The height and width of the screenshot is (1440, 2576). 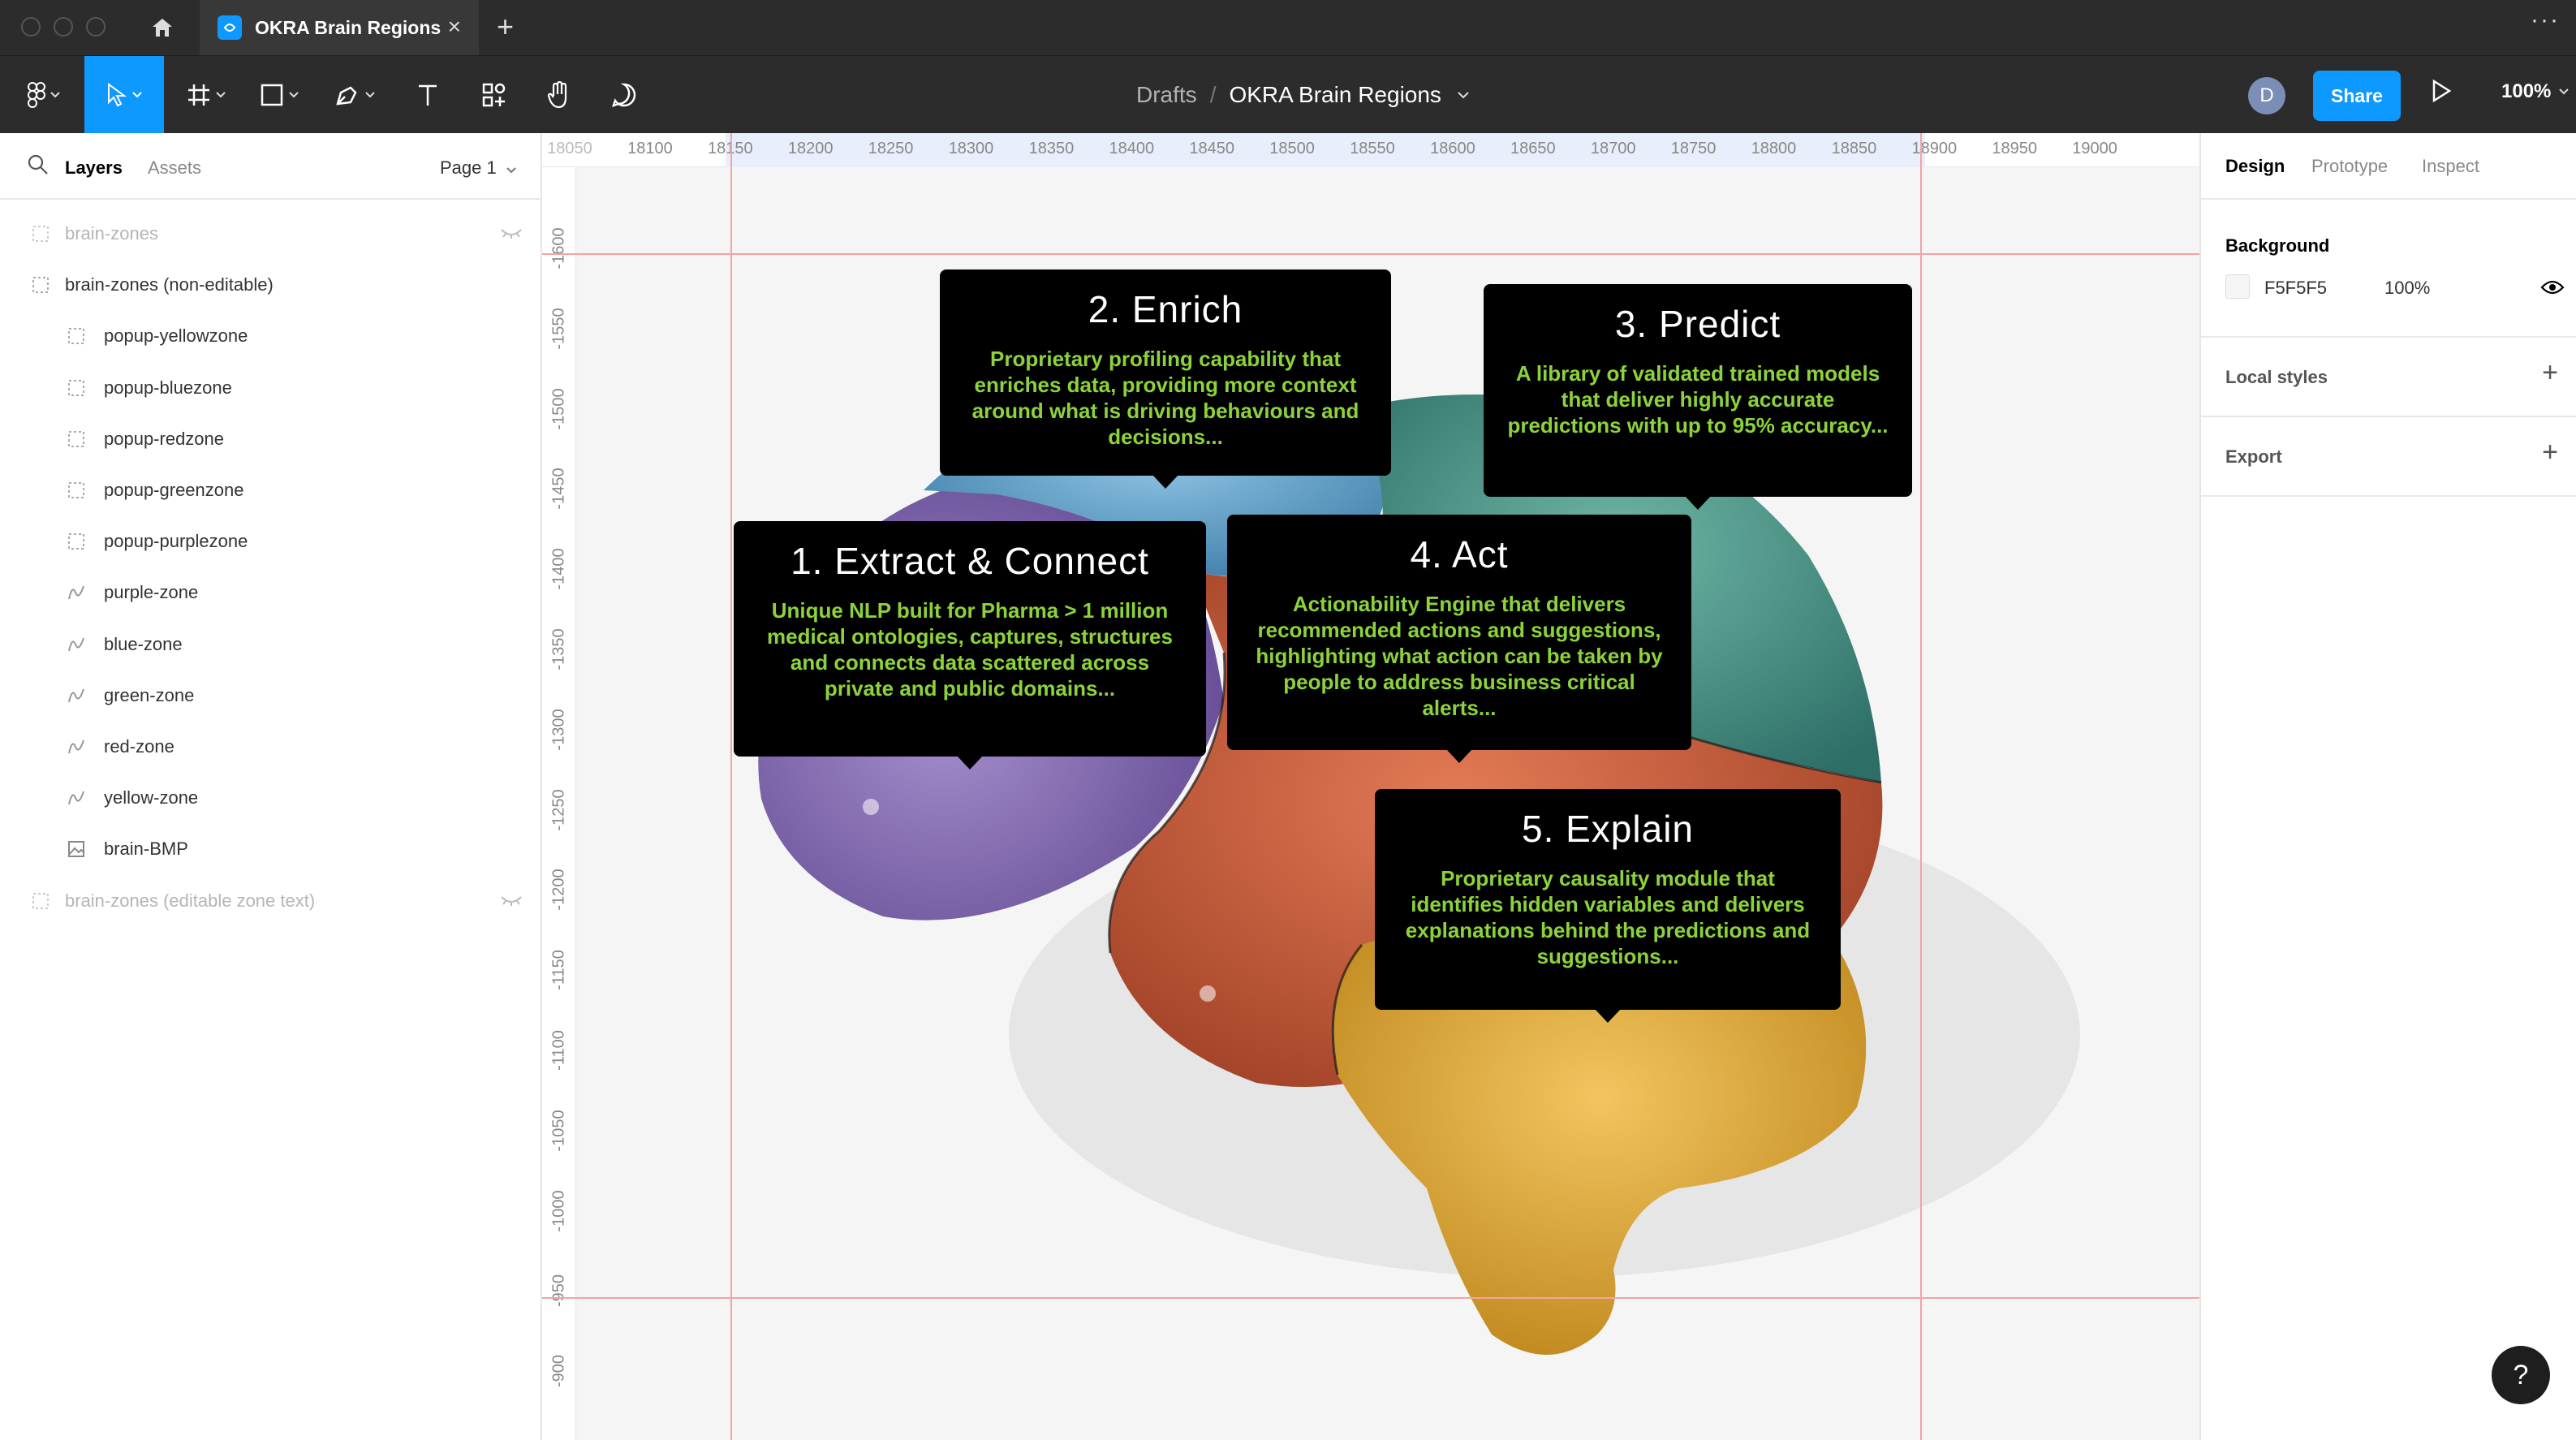 I want to click on properties-tabs: Design Prototype Inspect, so click(x=2388, y=166).